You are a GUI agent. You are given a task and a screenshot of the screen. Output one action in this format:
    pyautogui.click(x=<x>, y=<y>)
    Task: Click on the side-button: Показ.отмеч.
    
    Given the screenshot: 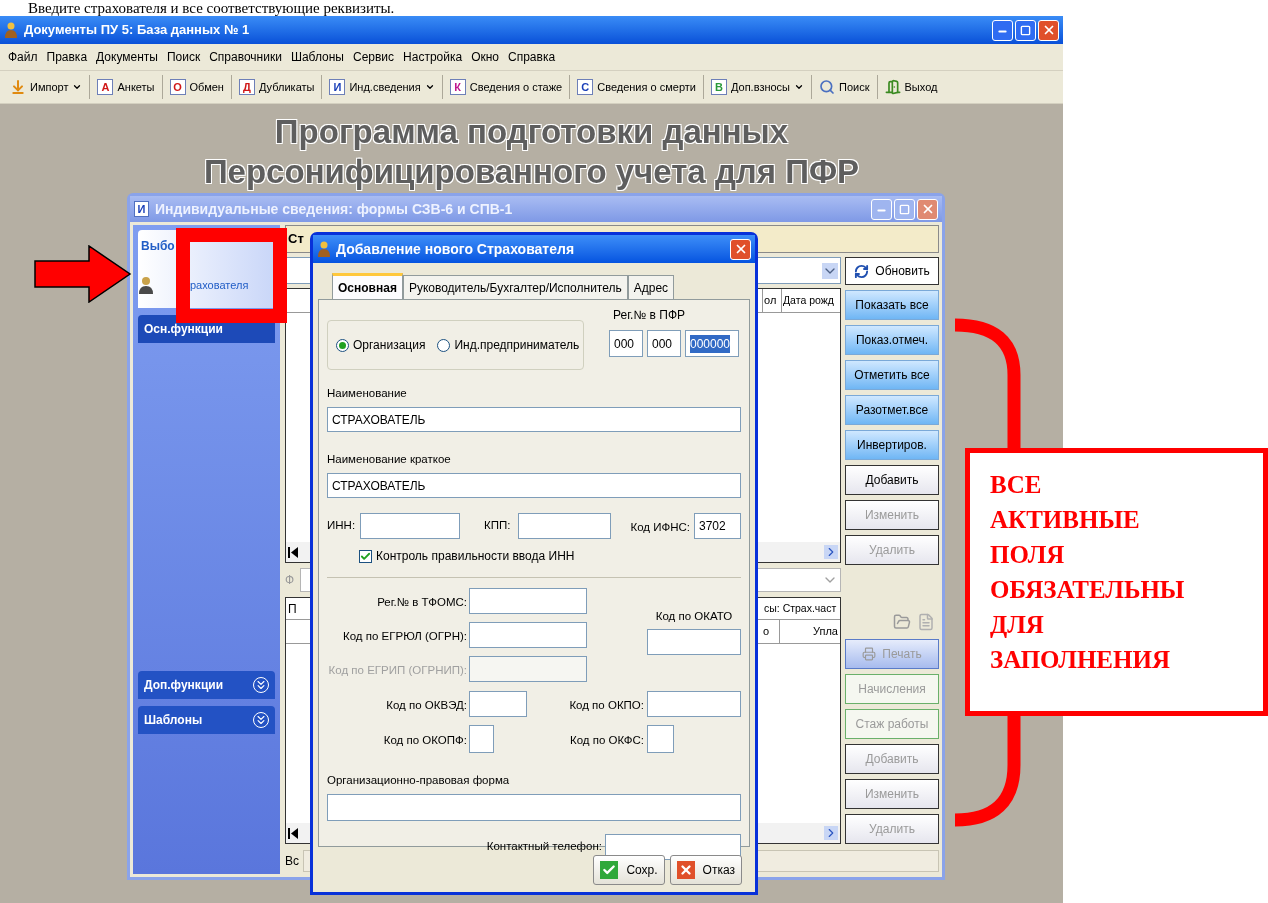 What is the action you would take?
    pyautogui.click(x=892, y=340)
    